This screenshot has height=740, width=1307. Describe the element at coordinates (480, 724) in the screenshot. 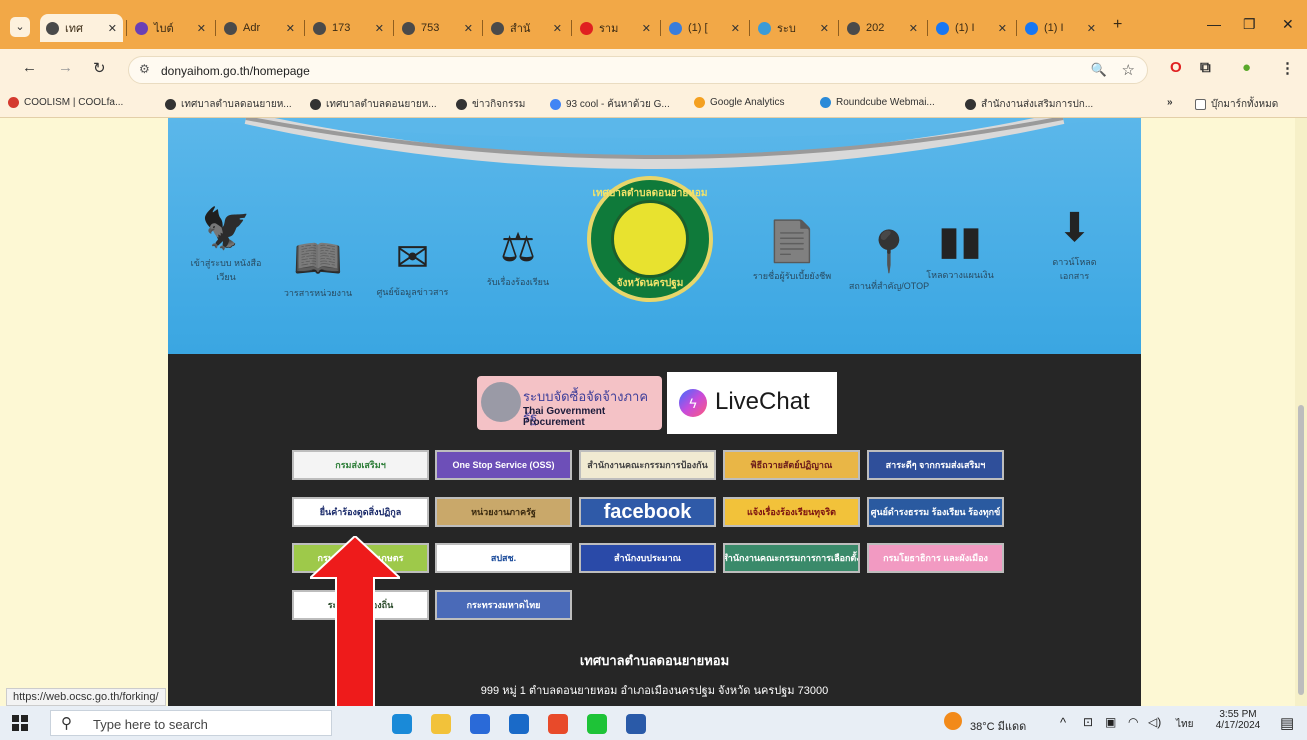

I see `store-icon` at that location.